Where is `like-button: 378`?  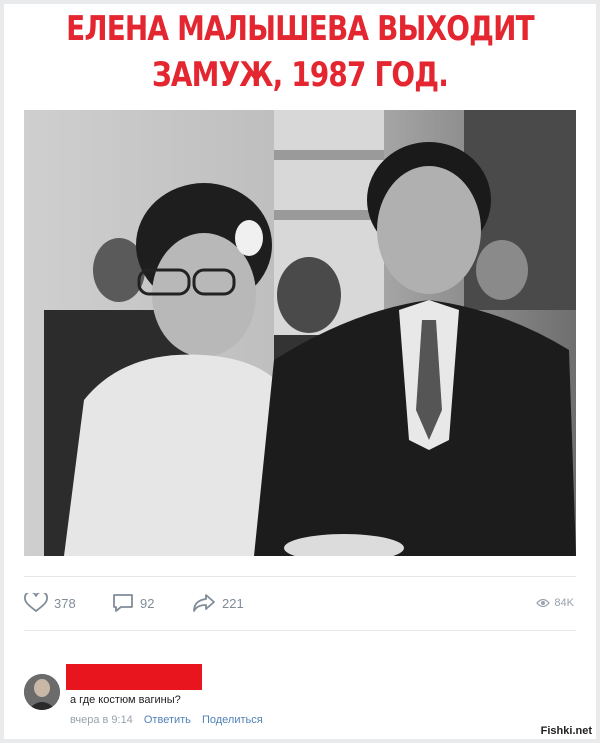 like-button: 378 is located at coordinates (50, 603).